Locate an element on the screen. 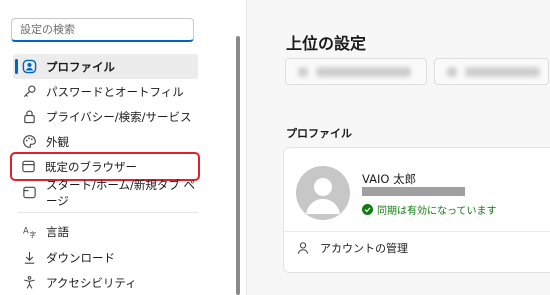 This screenshot has width=550, height=295. sidebar-item-label: プライバシー/検索/サービス is located at coordinates (119, 116).